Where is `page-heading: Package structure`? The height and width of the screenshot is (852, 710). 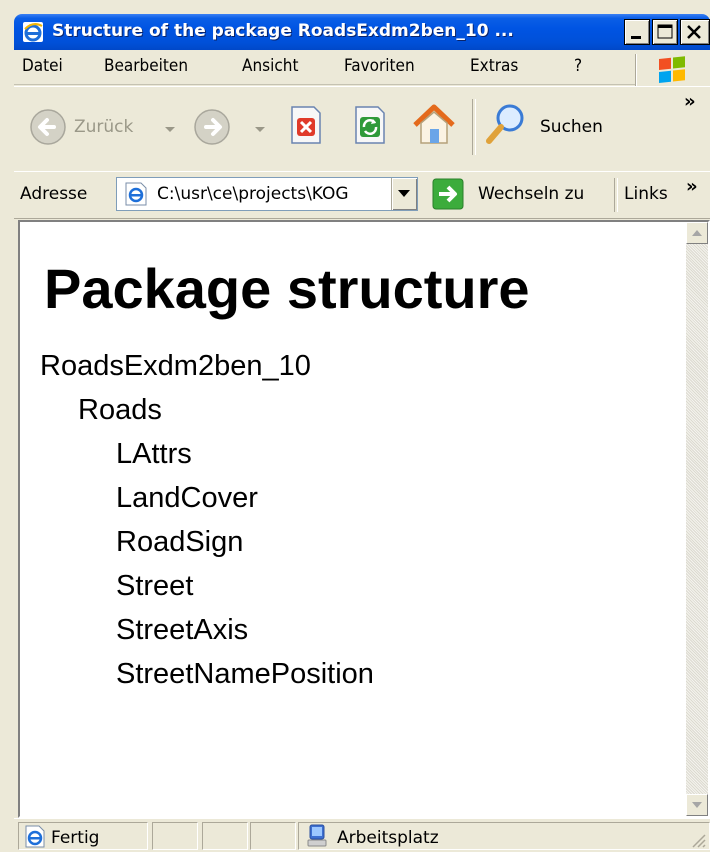
page-heading: Package structure is located at coordinates (287, 288).